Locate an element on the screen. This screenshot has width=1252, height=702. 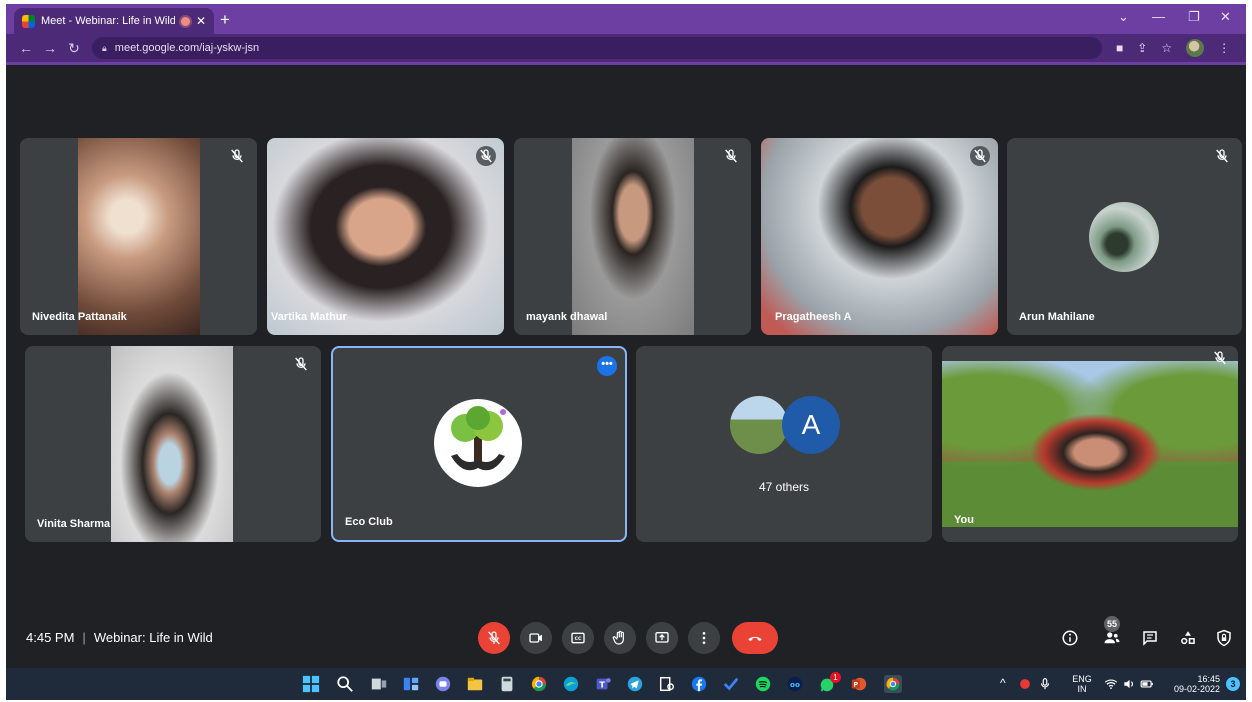
participant-tile: Vinita Sharma is located at coordinates (173, 444).